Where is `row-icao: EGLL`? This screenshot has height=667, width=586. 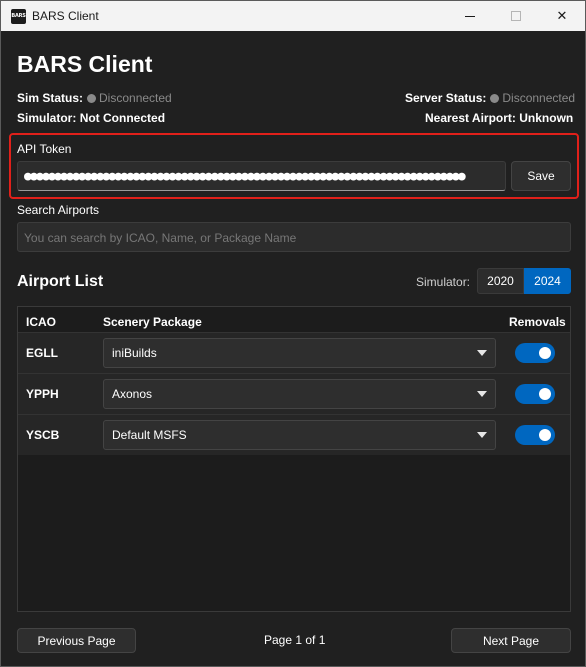 row-icao: EGLL is located at coordinates (42, 353).